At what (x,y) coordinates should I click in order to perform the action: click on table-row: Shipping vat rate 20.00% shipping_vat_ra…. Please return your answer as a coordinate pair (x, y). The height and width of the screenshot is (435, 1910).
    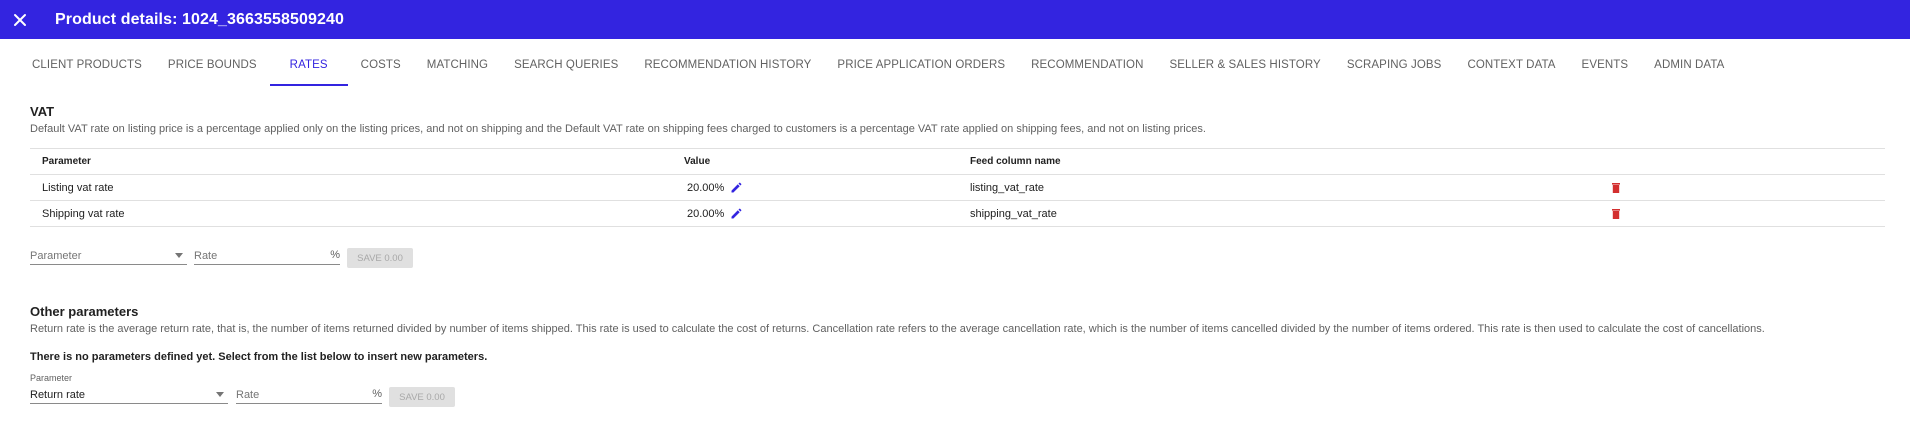
    Looking at the image, I should click on (957, 214).